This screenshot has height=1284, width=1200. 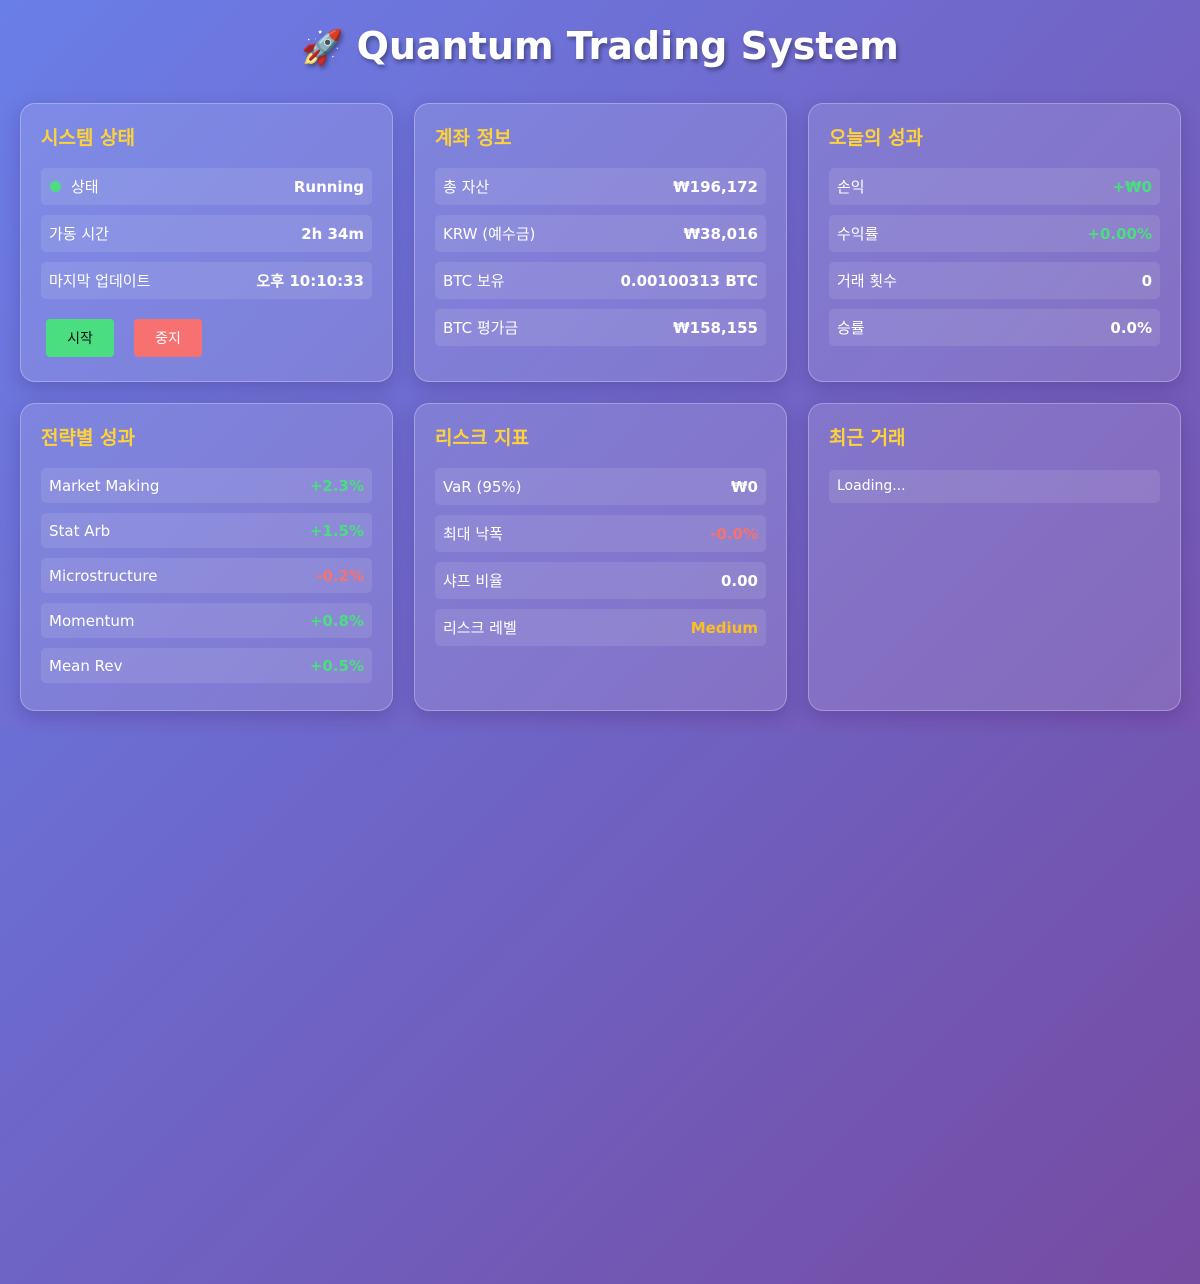 What do you see at coordinates (600, 327) in the screenshot?
I see `account-row: BTC 평가금 ₩158,155` at bounding box center [600, 327].